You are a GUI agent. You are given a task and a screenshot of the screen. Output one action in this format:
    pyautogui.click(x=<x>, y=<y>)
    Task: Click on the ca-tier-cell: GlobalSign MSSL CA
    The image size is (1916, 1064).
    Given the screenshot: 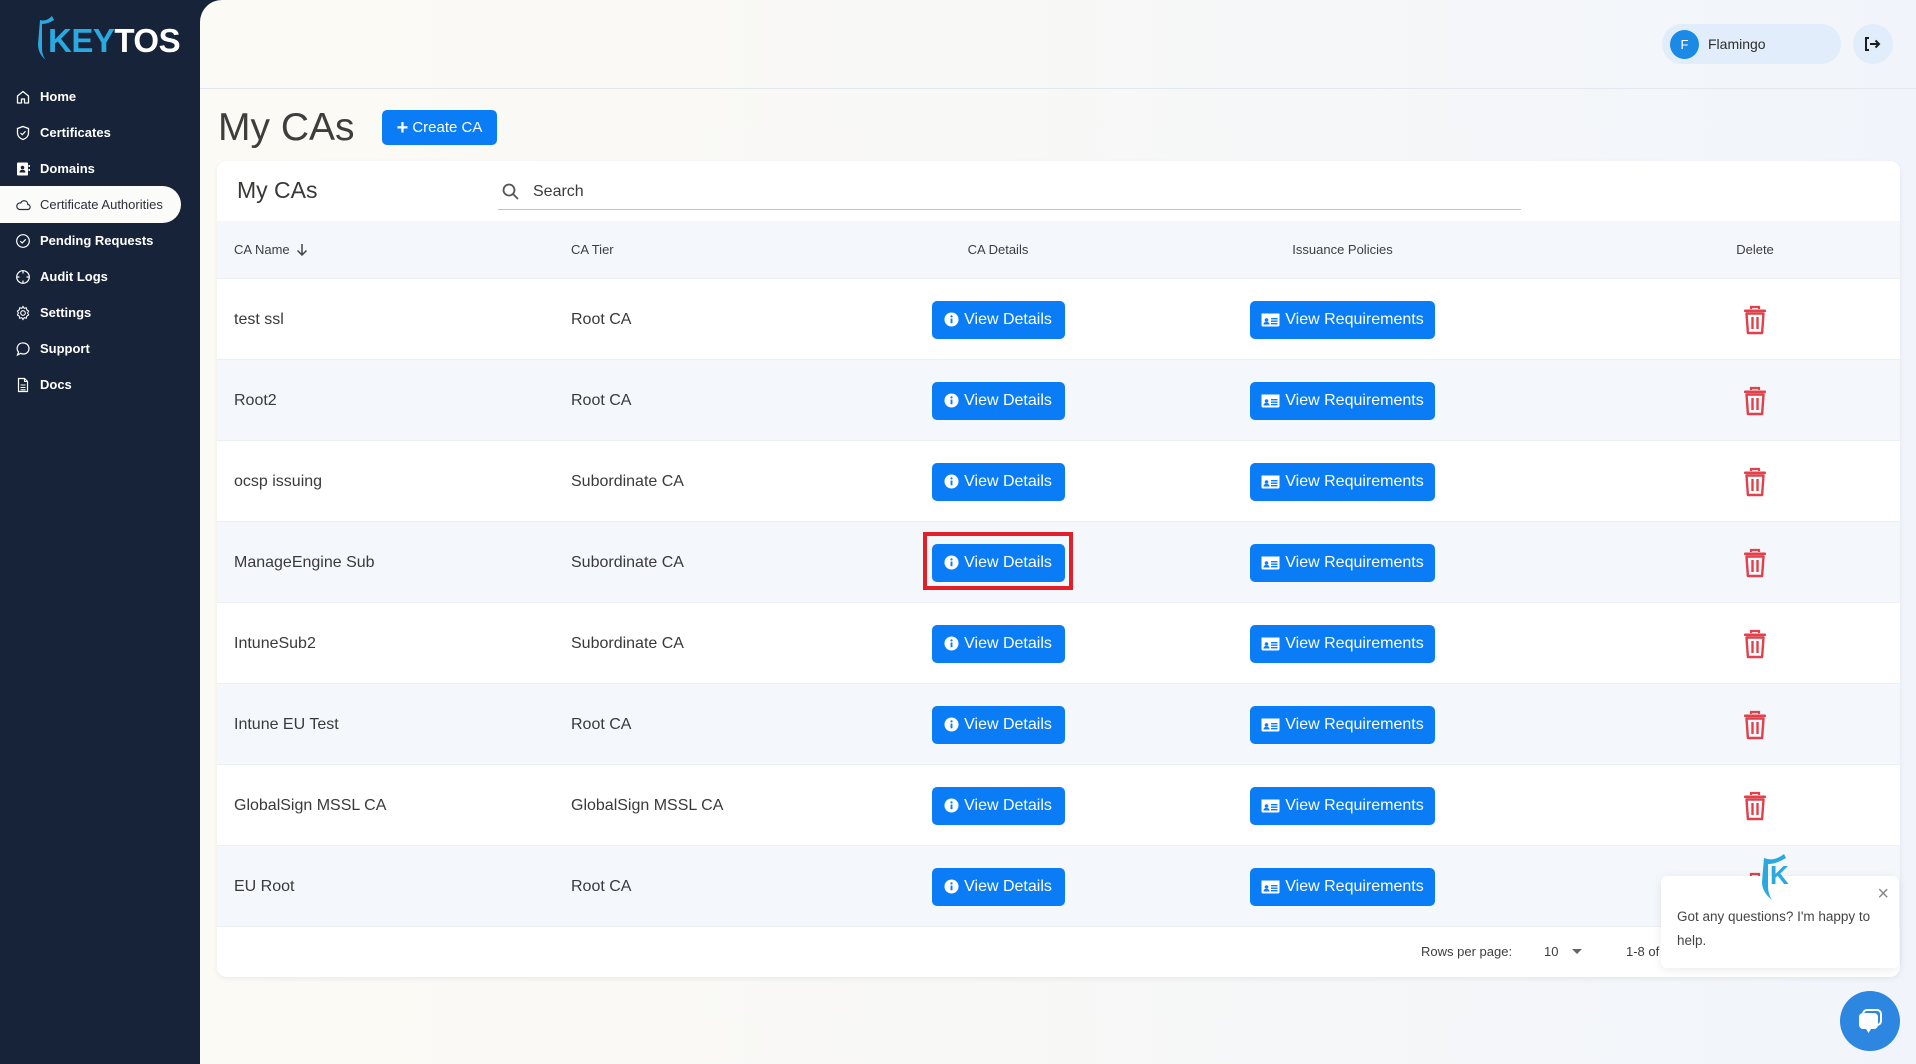 What is the action you would take?
    pyautogui.click(x=647, y=805)
    